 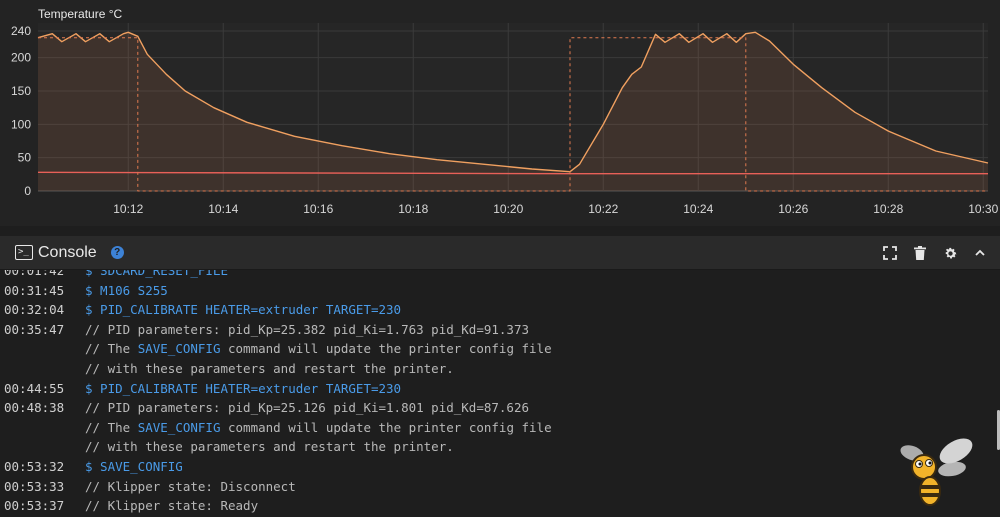 I want to click on console-message: $ SDCARD_RESET_FILE, so click(x=156, y=275).